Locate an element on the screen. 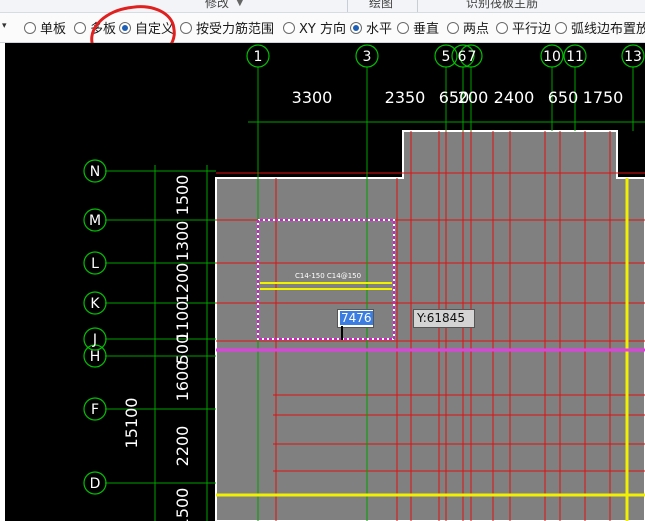 This screenshot has height=521, width=645. ribbon-group-draw: 绘图 is located at coordinates (381, 5).